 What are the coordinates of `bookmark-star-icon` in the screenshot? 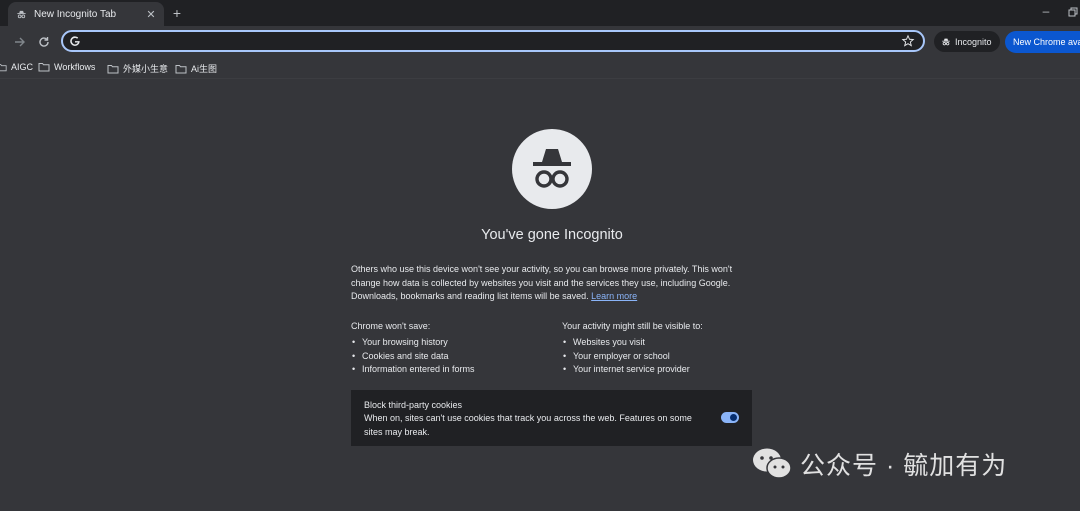 It's located at (908, 41).